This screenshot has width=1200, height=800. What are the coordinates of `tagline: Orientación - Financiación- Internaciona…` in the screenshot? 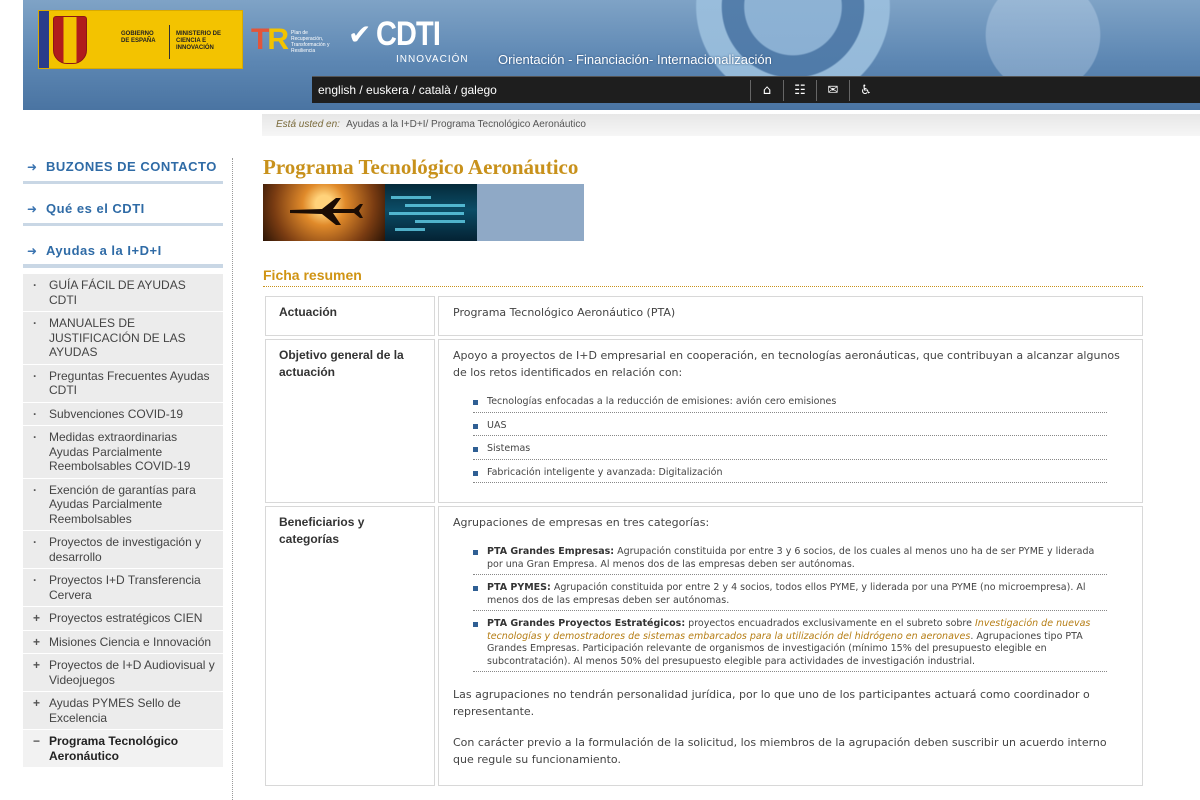 It's located at (635, 59).